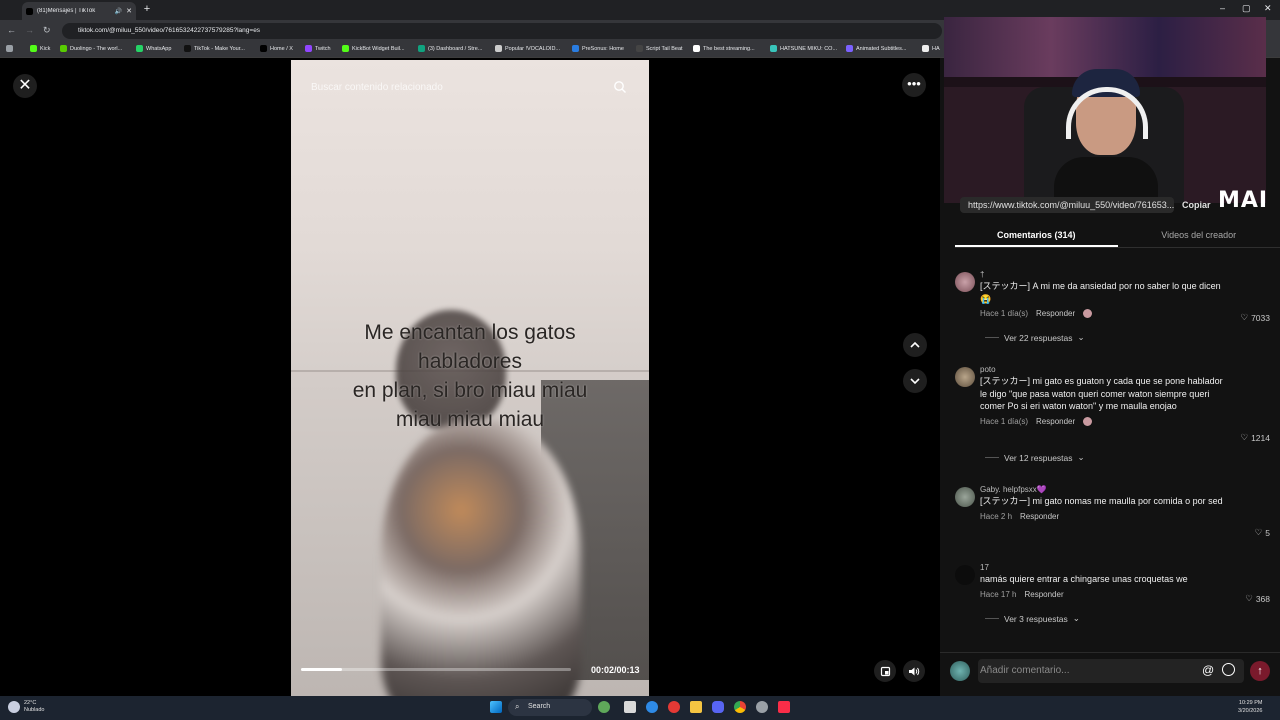  Describe the element at coordinates (784, 707) in the screenshot. I see `music-app-icon` at that location.